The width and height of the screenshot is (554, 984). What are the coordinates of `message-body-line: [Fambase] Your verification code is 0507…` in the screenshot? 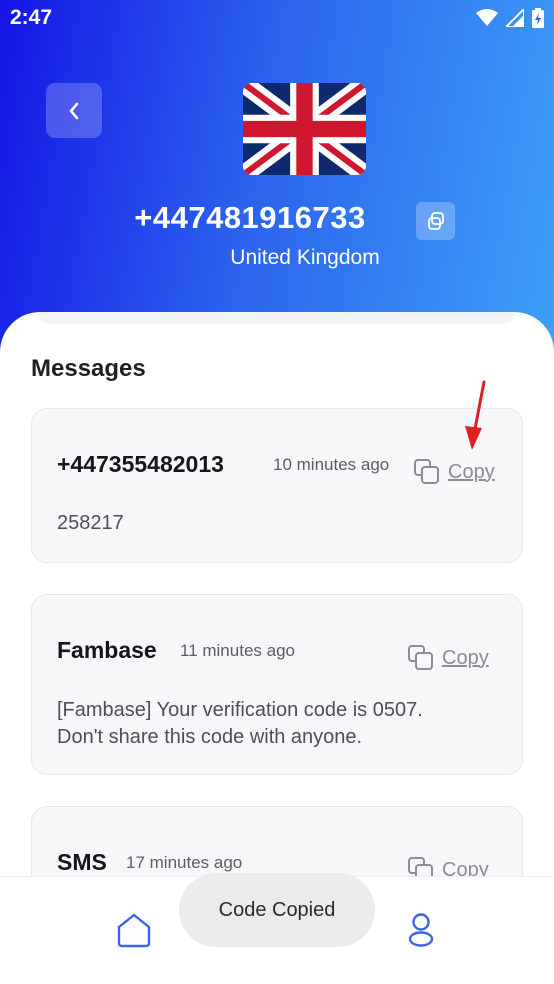 It's located at (240, 710).